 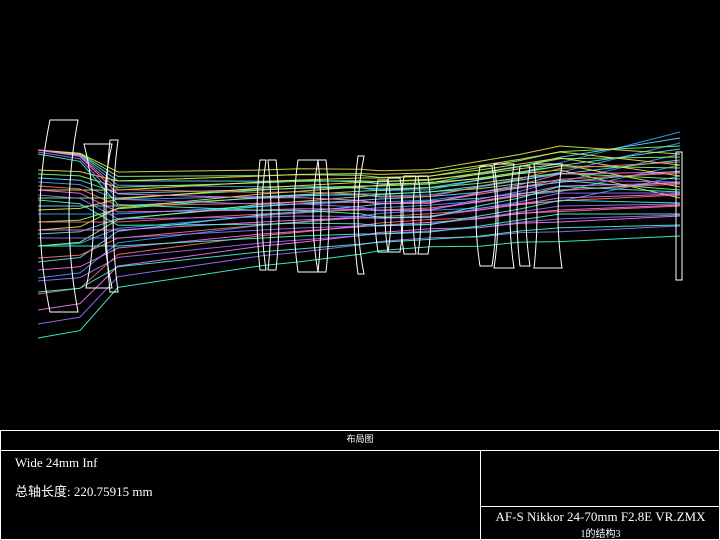 I want to click on info-right-cell: AF-S Nikkor 24-70mm F2.8E VR.ZMX 1的结构3, so click(x=600, y=495).